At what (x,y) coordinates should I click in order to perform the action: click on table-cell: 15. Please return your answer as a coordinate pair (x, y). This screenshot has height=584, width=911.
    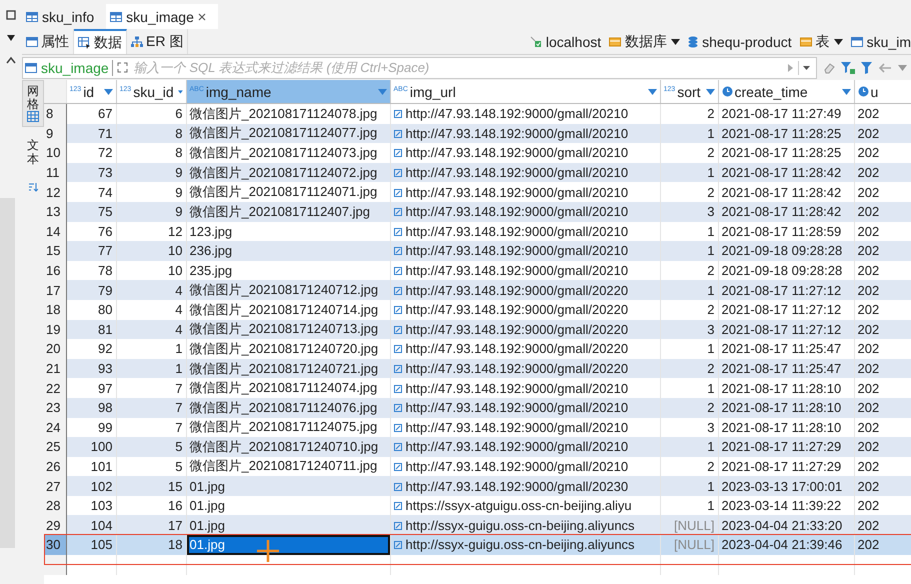
    Looking at the image, I should click on (151, 486).